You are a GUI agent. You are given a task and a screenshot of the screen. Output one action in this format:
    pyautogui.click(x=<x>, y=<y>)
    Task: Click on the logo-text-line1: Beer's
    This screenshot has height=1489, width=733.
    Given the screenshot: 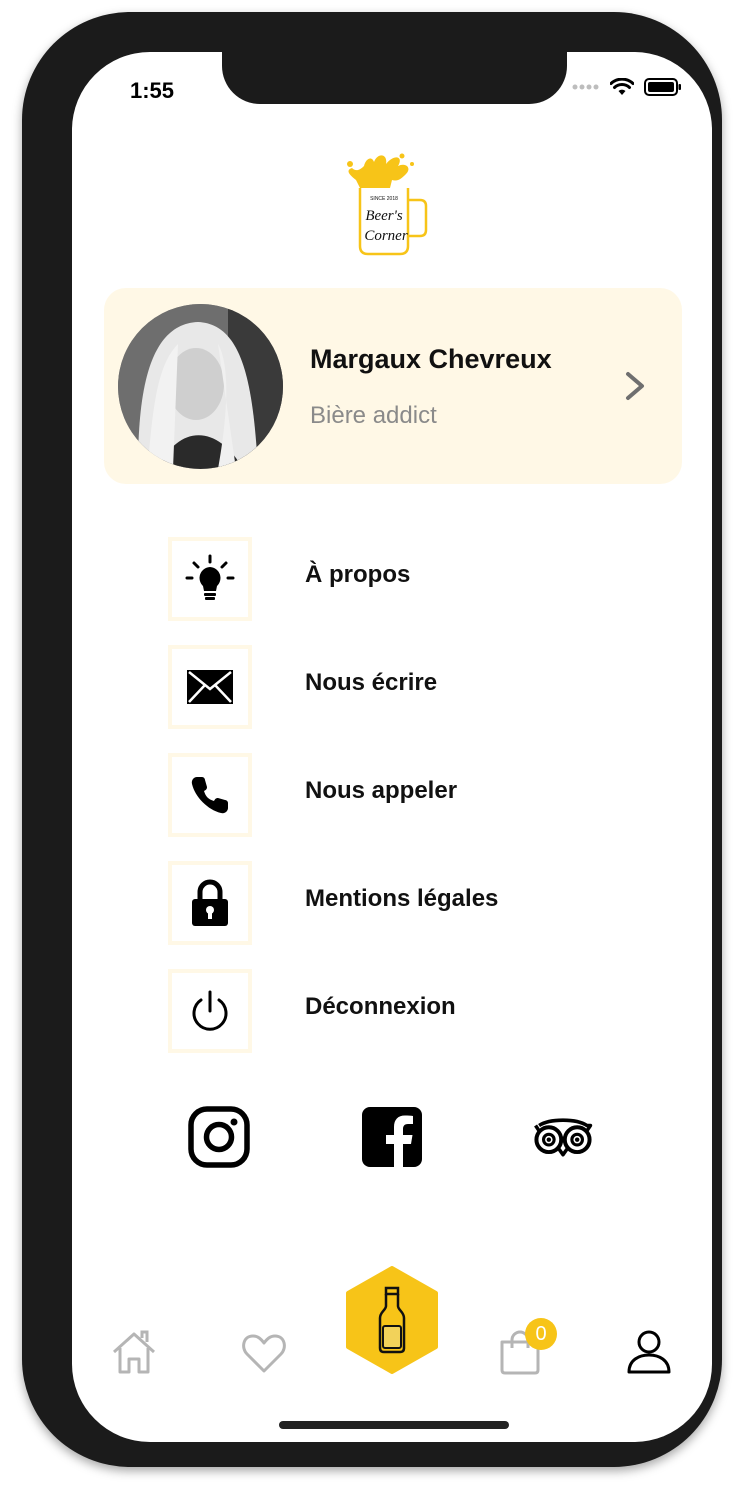 What is the action you would take?
    pyautogui.click(x=384, y=216)
    